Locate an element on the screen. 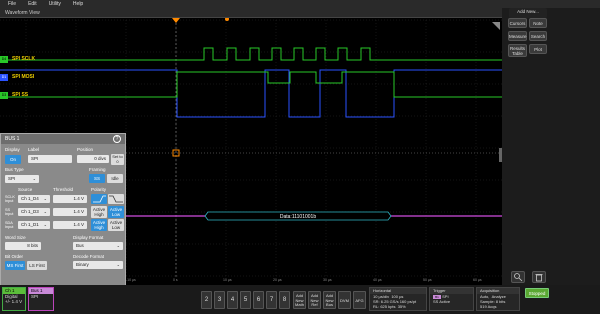  label-input: SPI is located at coordinates (50, 159).